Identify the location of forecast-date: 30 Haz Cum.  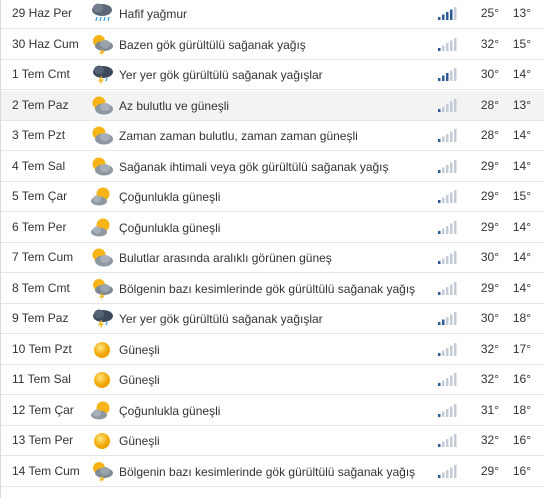
(45, 44).